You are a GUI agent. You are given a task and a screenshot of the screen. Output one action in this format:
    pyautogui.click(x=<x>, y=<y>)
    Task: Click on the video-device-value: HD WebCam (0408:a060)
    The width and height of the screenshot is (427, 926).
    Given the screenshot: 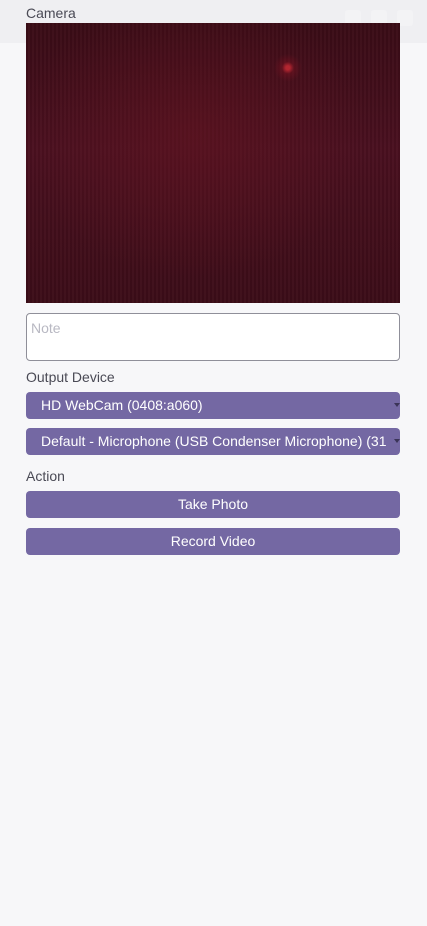 What is the action you would take?
    pyautogui.click(x=122, y=405)
    